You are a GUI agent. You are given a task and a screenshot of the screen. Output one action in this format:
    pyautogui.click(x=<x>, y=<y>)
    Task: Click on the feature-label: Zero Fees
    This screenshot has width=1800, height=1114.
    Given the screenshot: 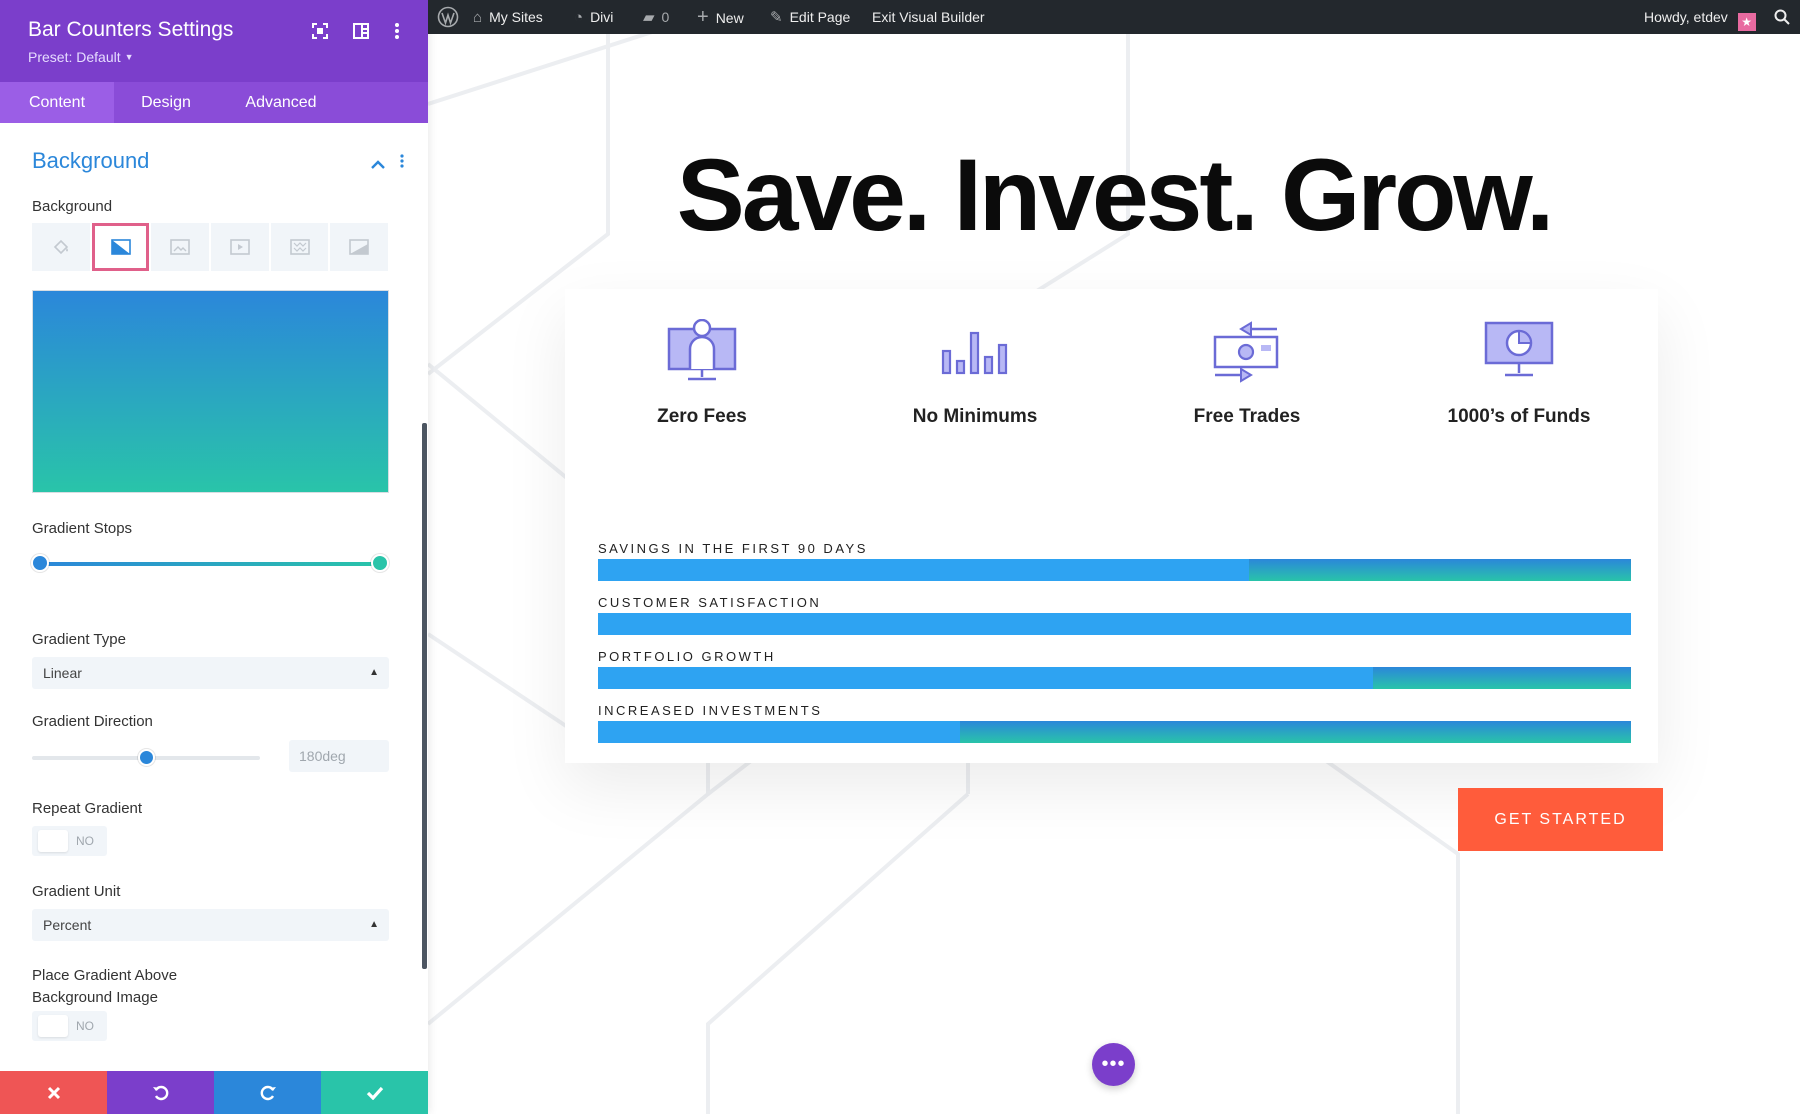 What is the action you would take?
    pyautogui.click(x=702, y=416)
    